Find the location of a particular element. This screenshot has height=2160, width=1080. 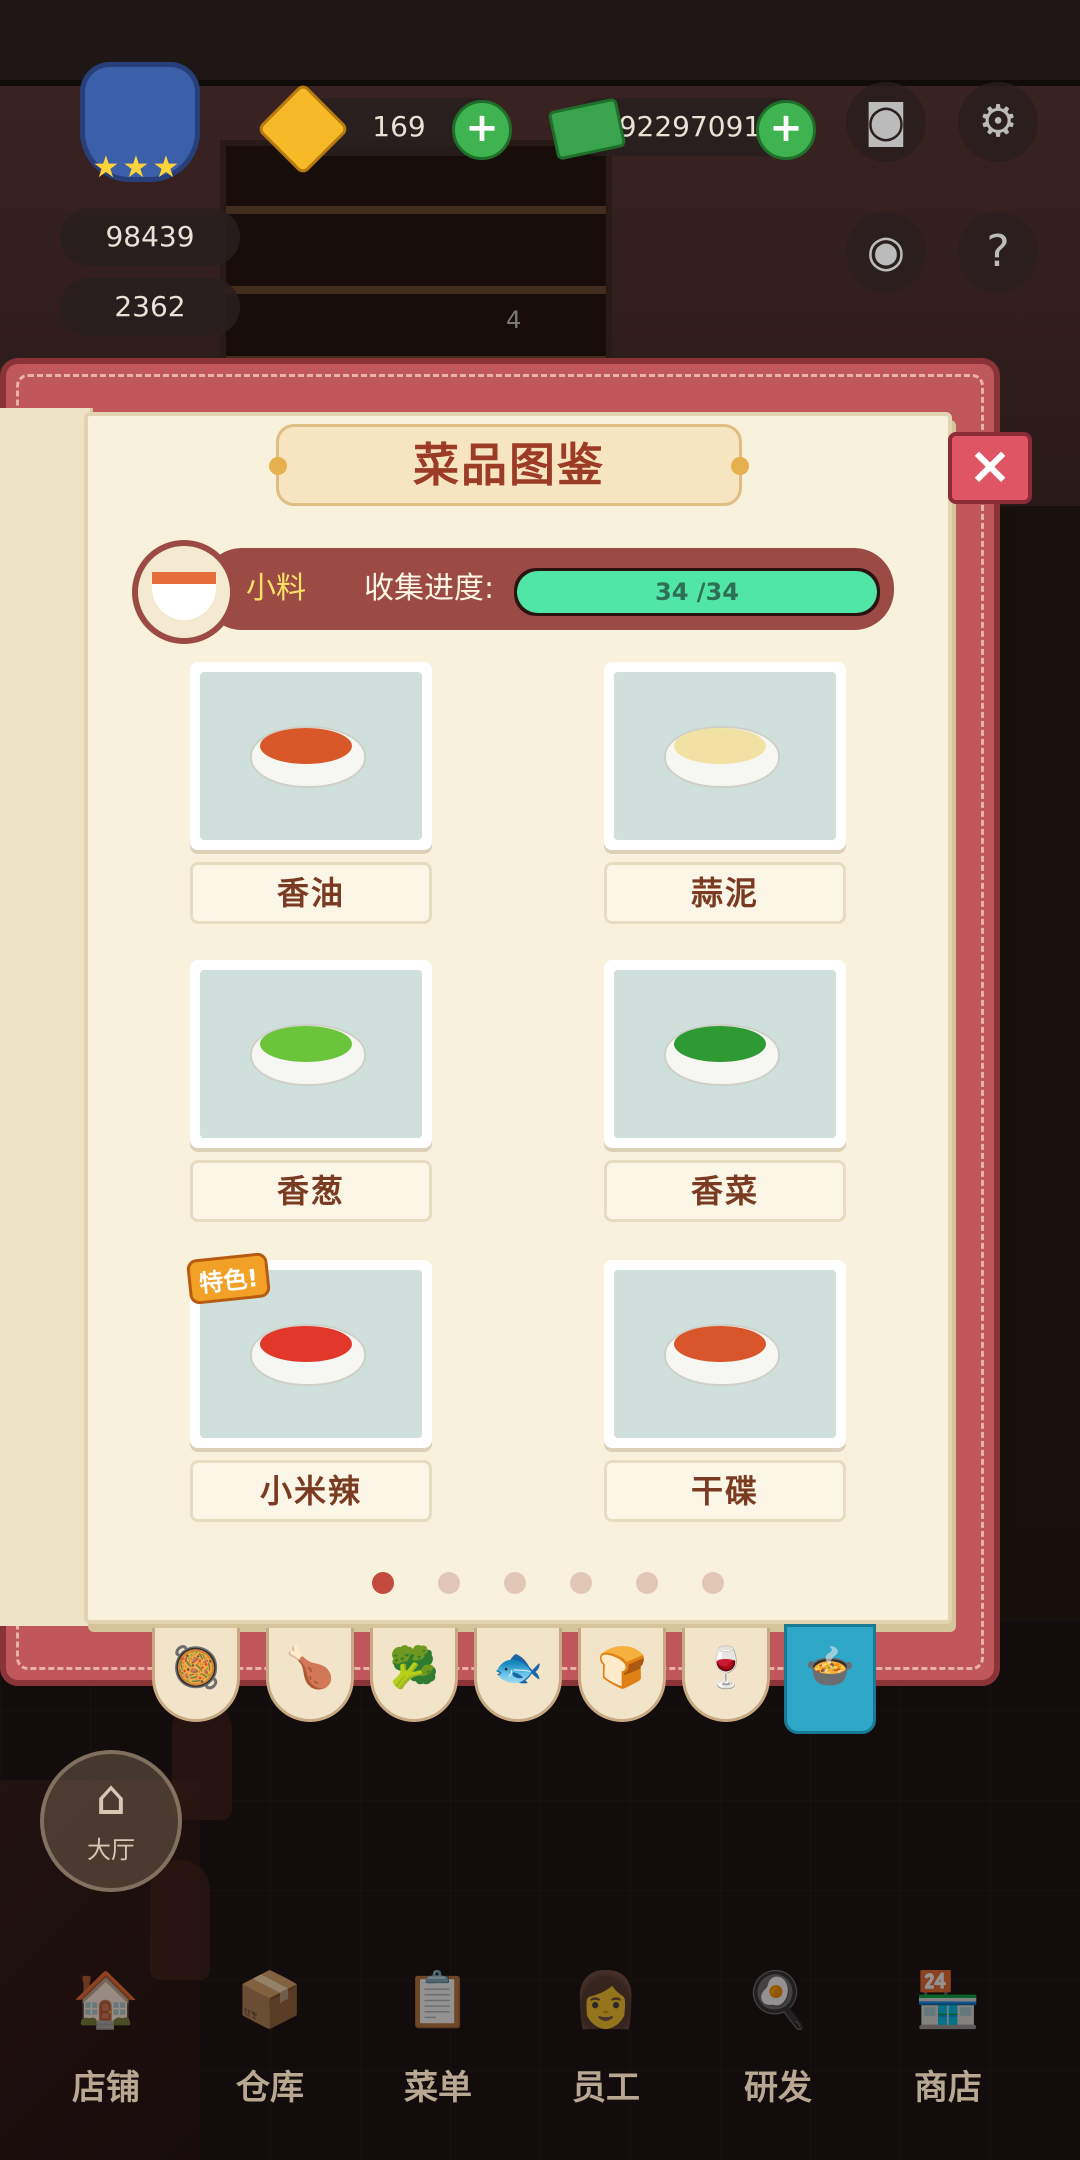

tab-wok: 🥘 is located at coordinates (196, 1675).